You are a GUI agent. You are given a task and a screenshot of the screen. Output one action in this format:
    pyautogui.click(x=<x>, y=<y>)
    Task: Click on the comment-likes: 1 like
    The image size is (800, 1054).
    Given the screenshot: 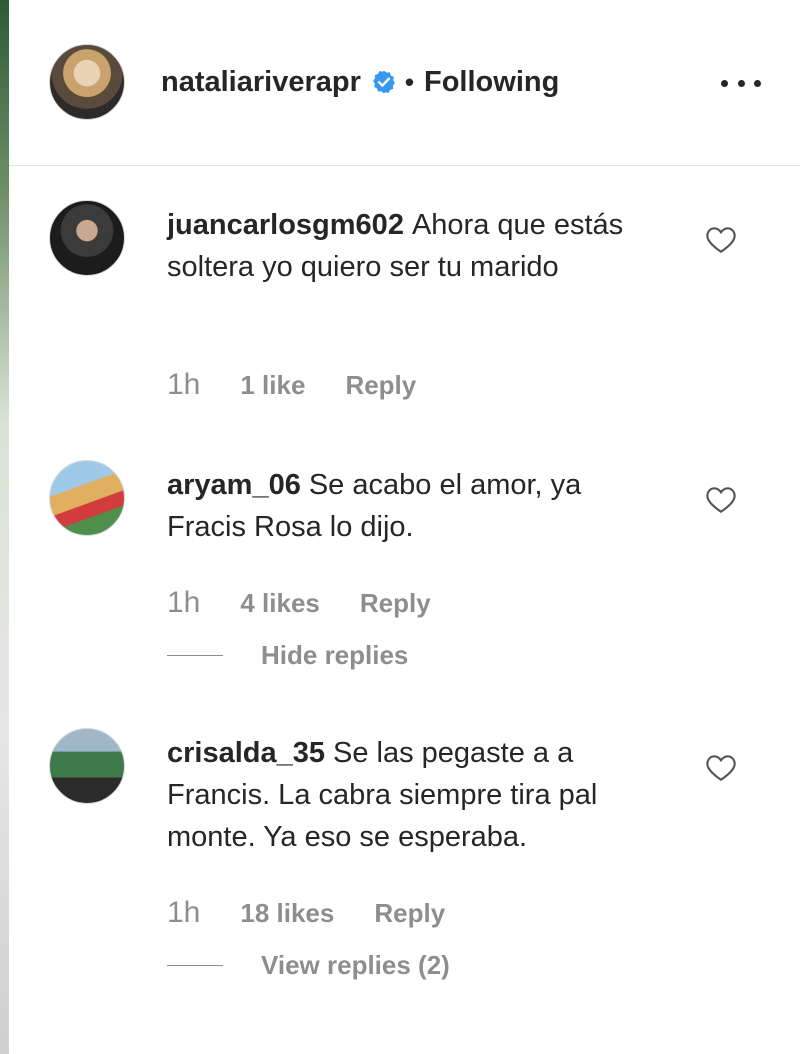 What is the action you would take?
    pyautogui.click(x=272, y=385)
    